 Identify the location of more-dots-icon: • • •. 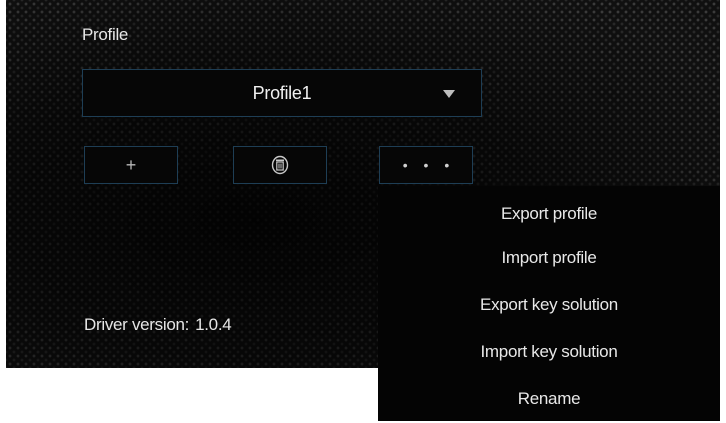
(429, 165).